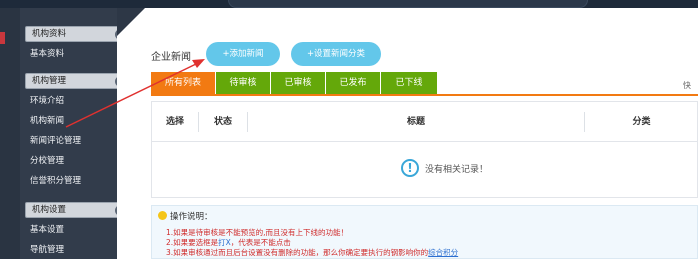 This screenshot has height=259, width=698. What do you see at coordinates (298, 83) in the screenshot?
I see `tab-approved: 已审核` at bounding box center [298, 83].